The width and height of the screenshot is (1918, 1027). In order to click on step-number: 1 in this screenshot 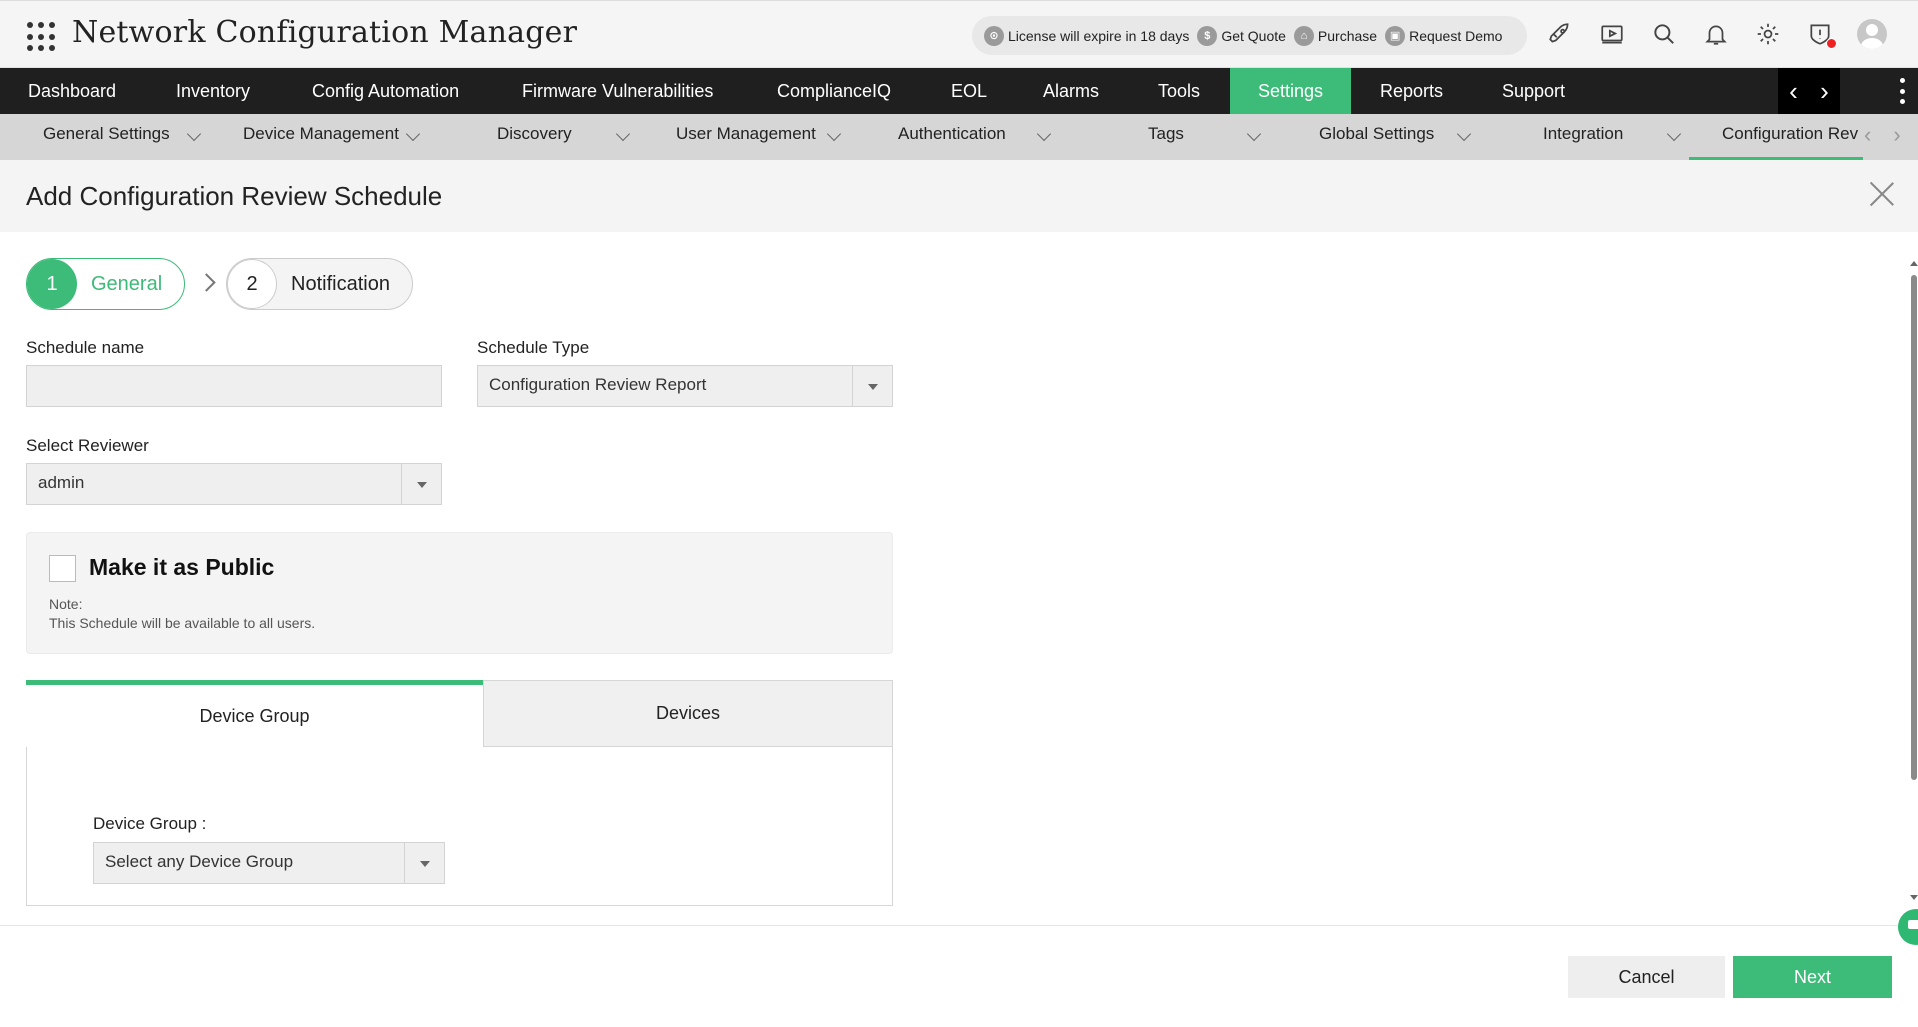, I will do `click(52, 284)`.